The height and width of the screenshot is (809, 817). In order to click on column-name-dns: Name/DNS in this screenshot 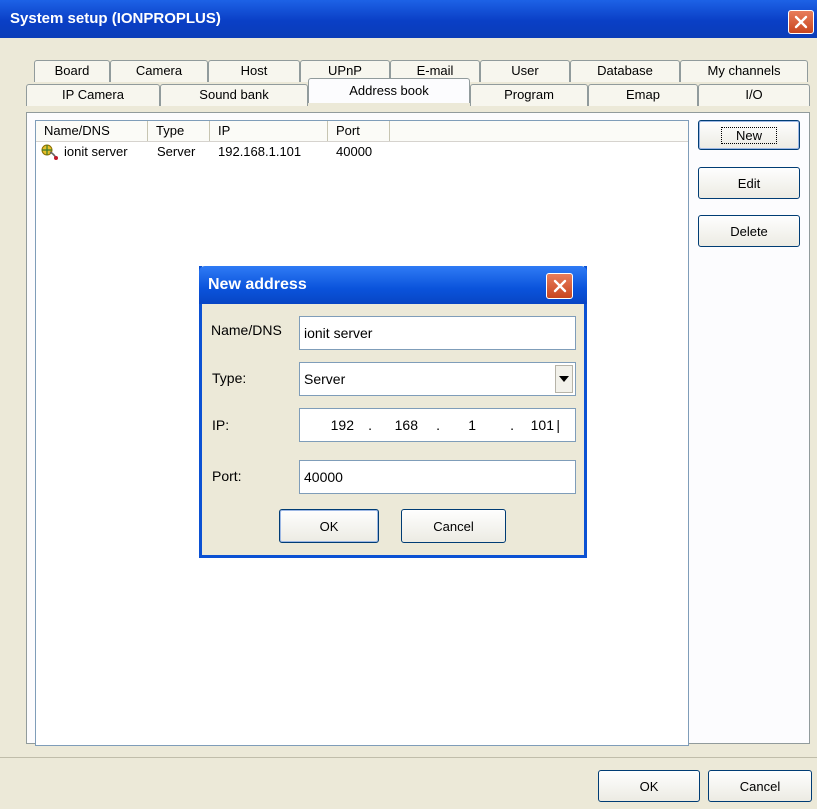, I will do `click(92, 131)`.